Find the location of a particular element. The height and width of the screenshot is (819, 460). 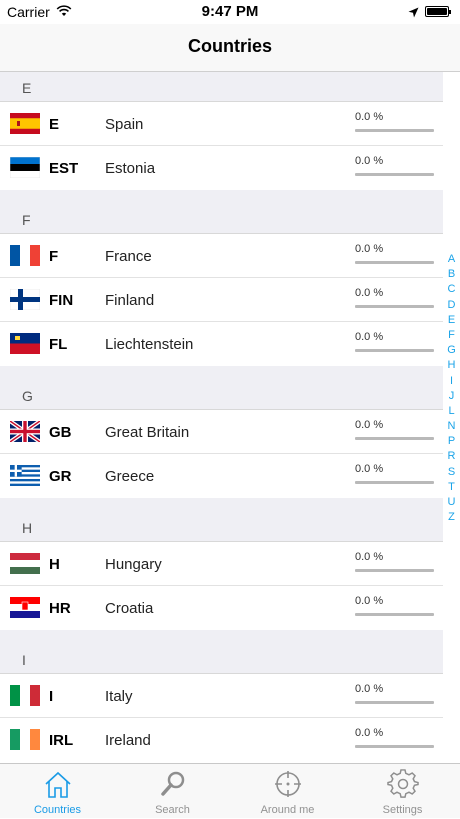

section-letter: G is located at coordinates (27, 396).